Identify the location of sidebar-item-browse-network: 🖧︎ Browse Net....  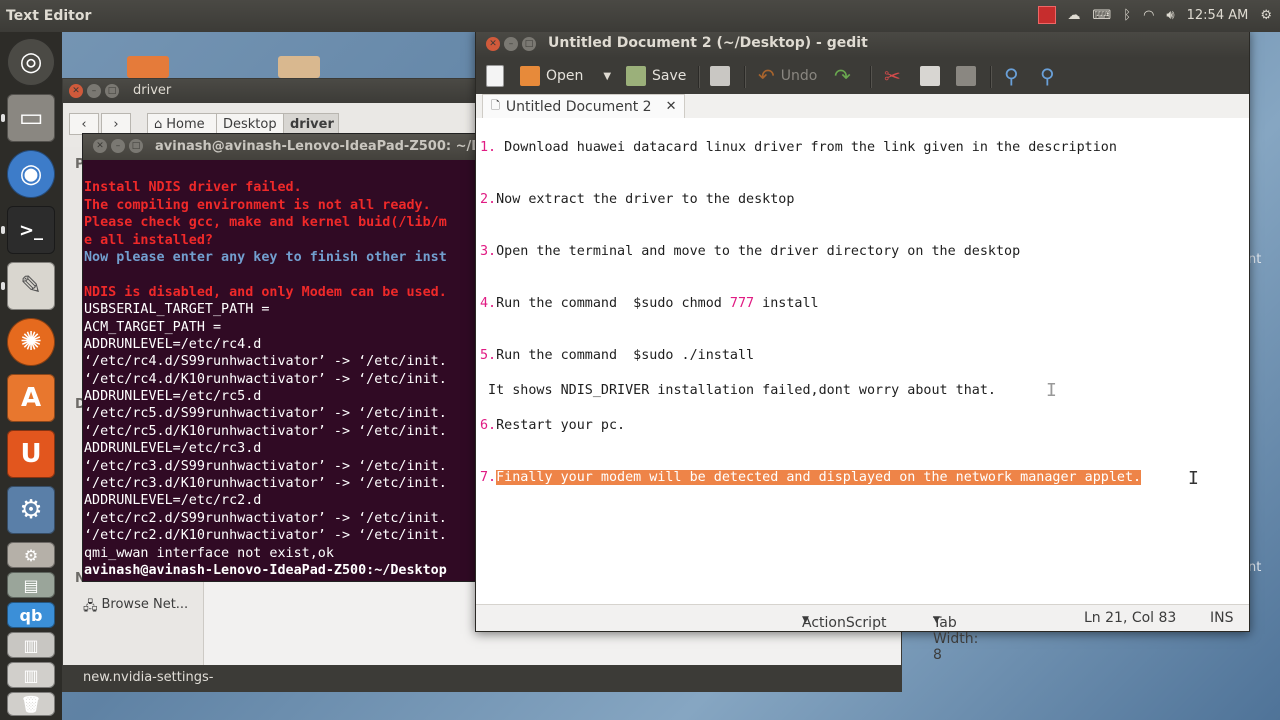
(135, 608).